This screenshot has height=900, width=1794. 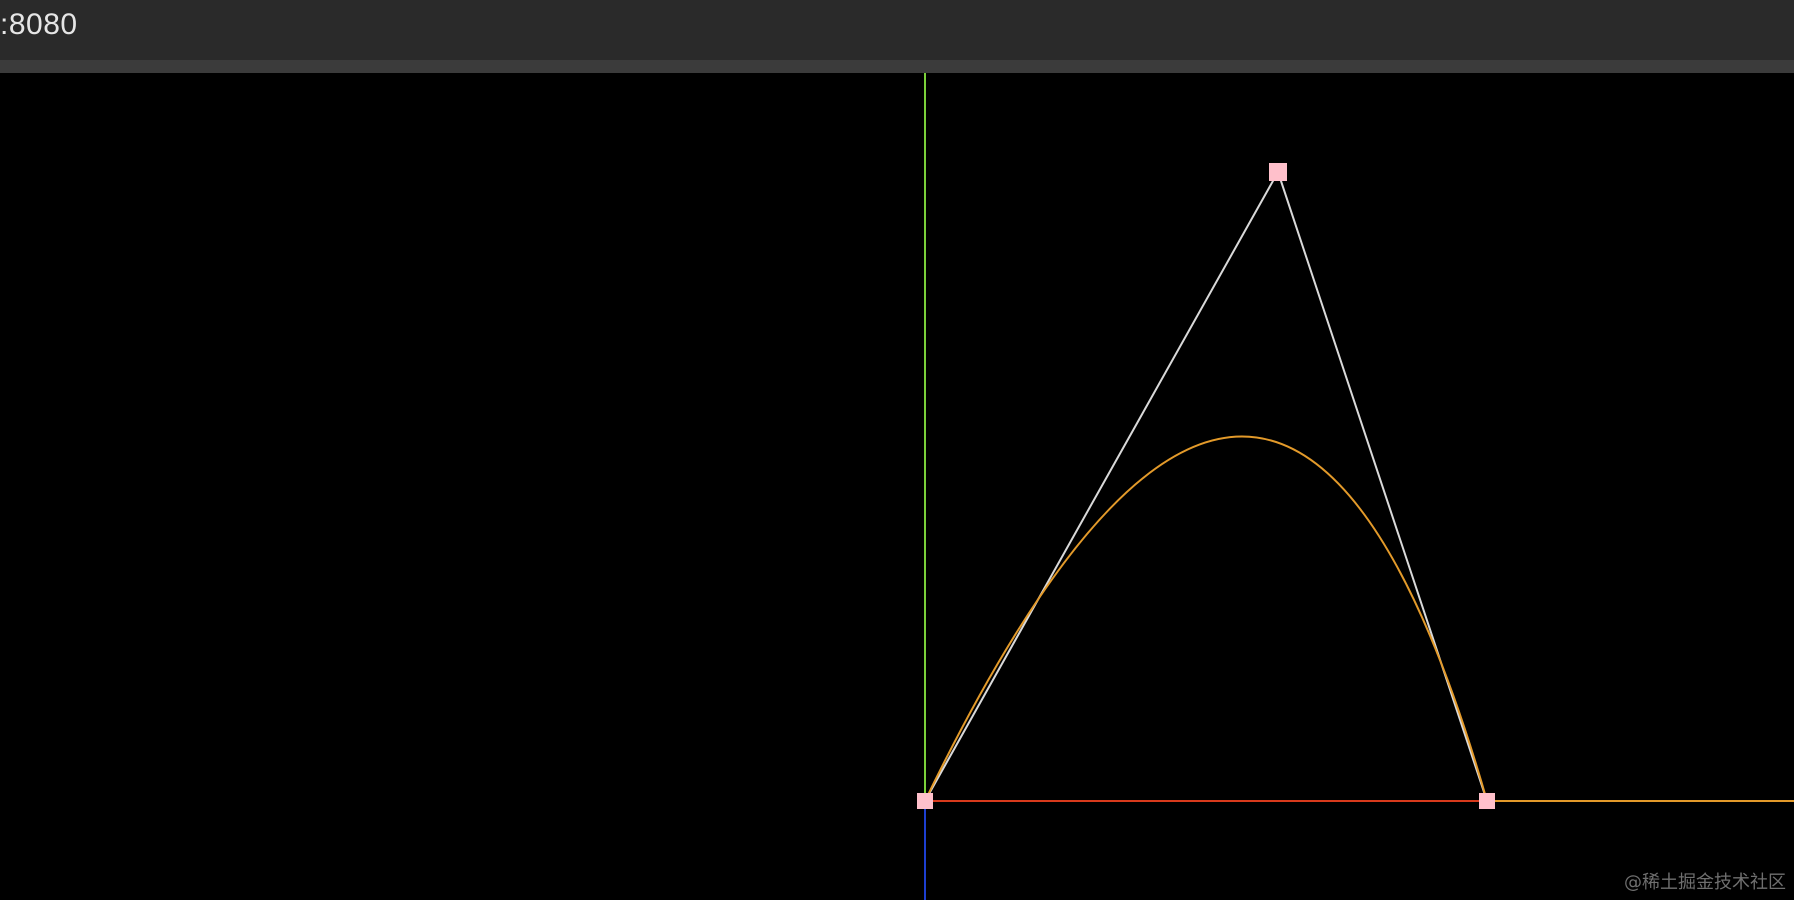 What do you see at coordinates (897, 66) in the screenshot?
I see `toolbar-divider` at bounding box center [897, 66].